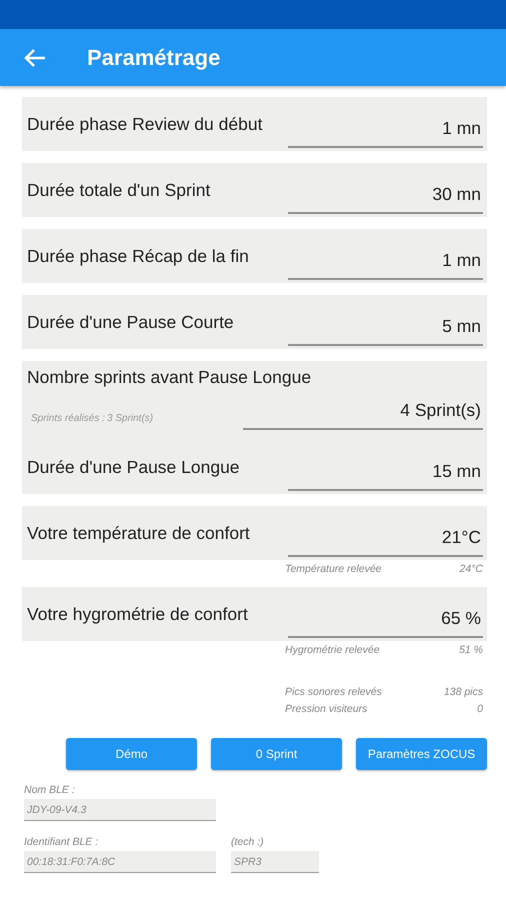 The height and width of the screenshot is (900, 506). What do you see at coordinates (133, 467) in the screenshot?
I see `setting-label: Durée d'une Pause Longue` at bounding box center [133, 467].